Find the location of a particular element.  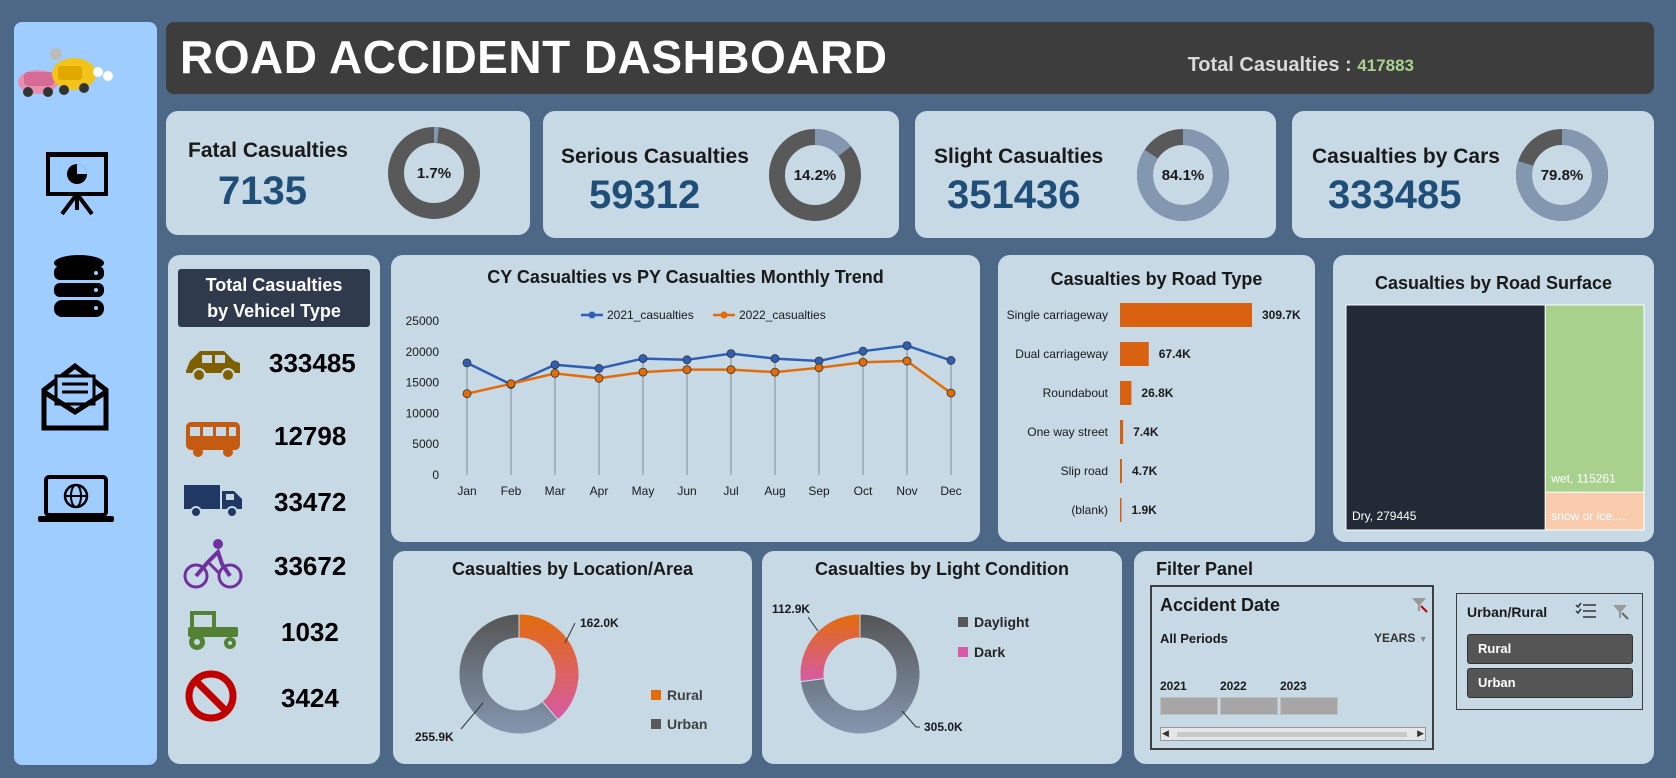

legend-label: Dark is located at coordinates (989, 652).